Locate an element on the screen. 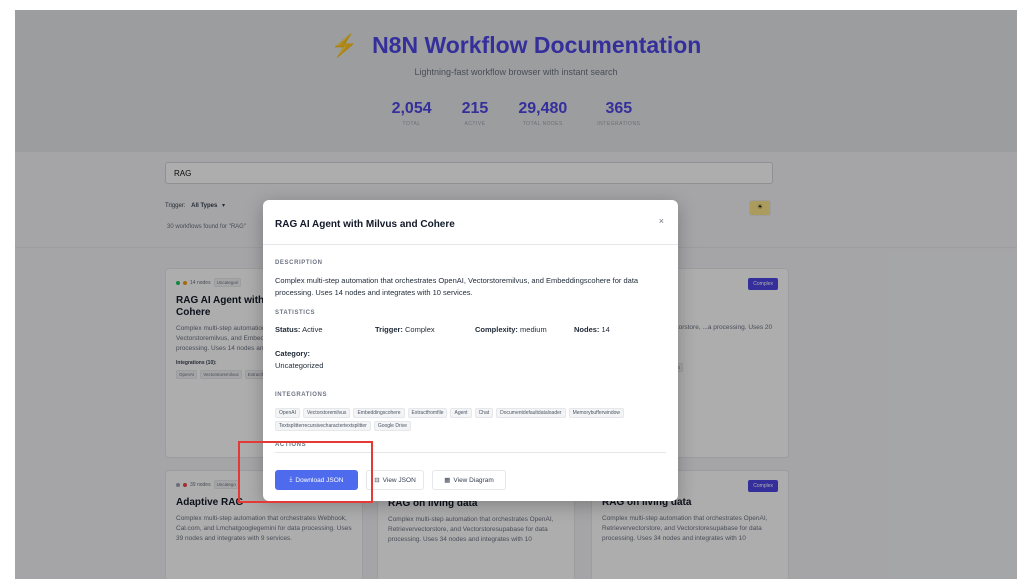 The image size is (1032, 579). integration-chip: Embeddingscohere is located at coordinates (379, 413).